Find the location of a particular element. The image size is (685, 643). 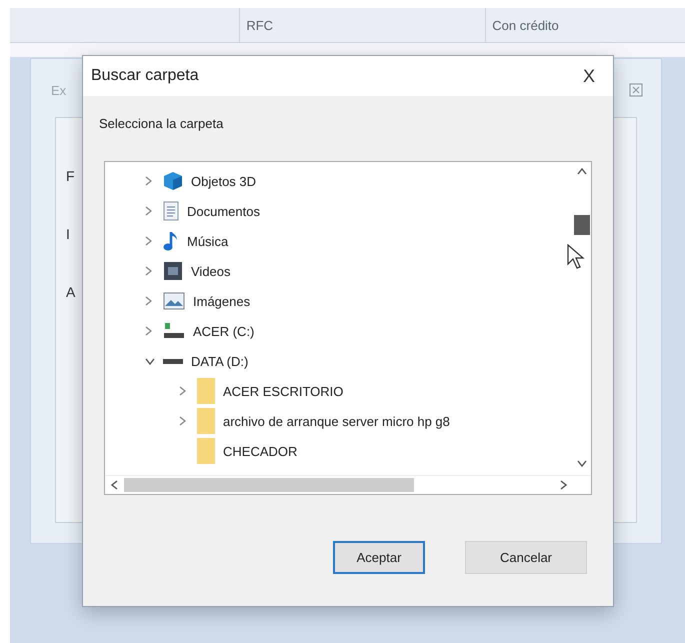

scroll-left-icon is located at coordinates (114, 485).